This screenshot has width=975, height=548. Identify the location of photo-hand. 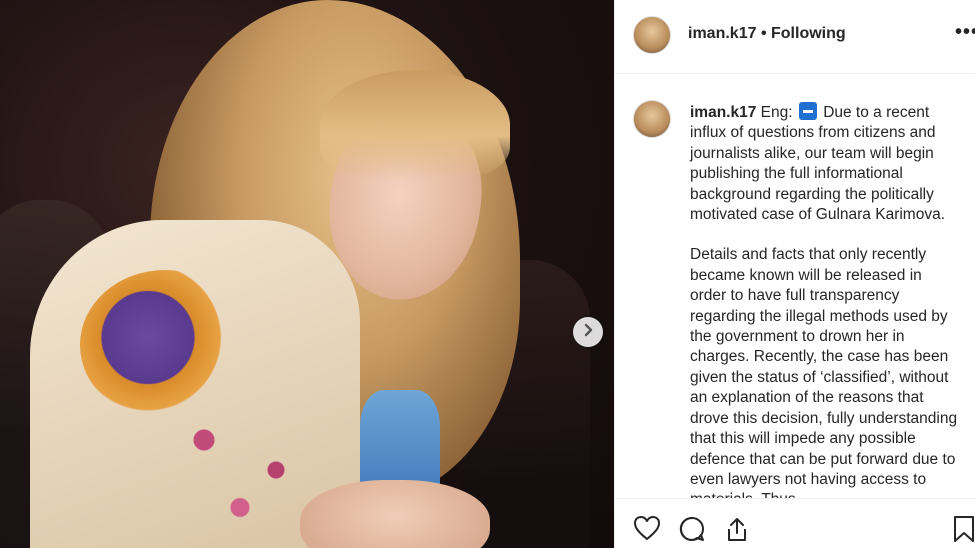
(395, 514).